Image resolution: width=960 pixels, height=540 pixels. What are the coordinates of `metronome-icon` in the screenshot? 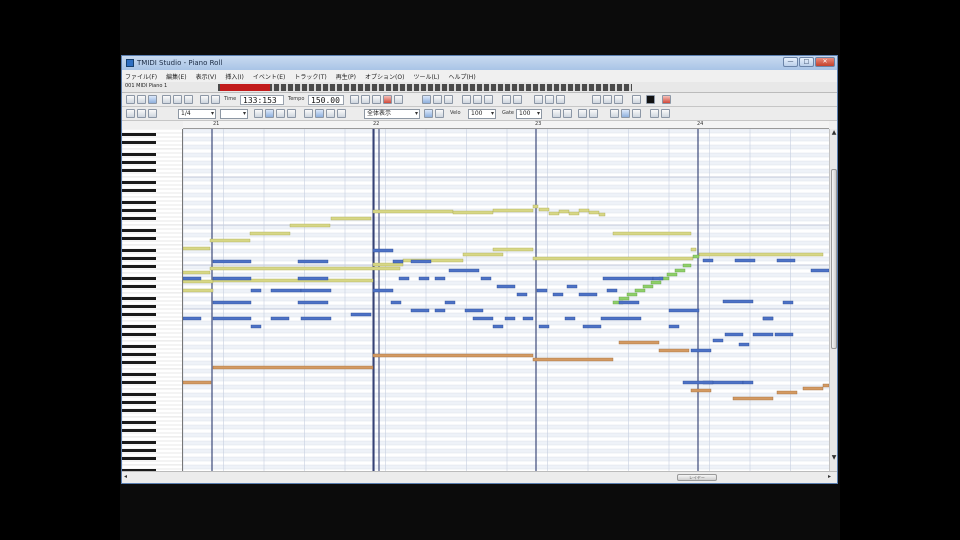 It's located at (448, 99).